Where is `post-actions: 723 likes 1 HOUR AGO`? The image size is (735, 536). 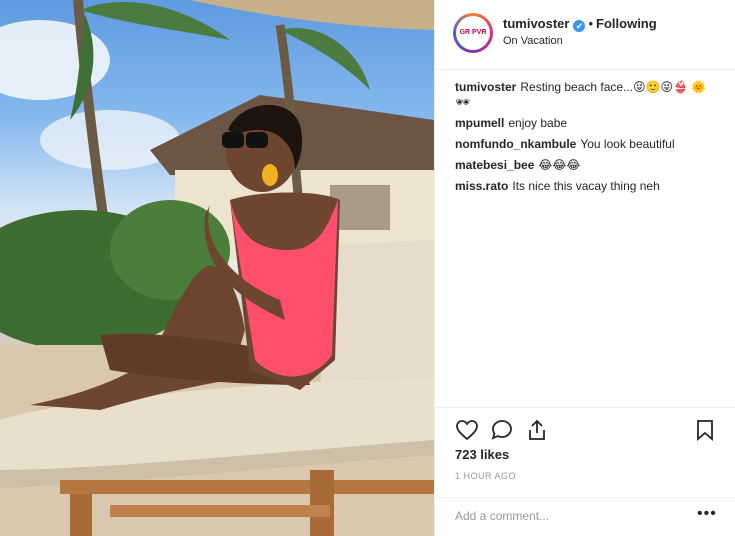 post-actions: 723 likes 1 HOUR AGO is located at coordinates (585, 452).